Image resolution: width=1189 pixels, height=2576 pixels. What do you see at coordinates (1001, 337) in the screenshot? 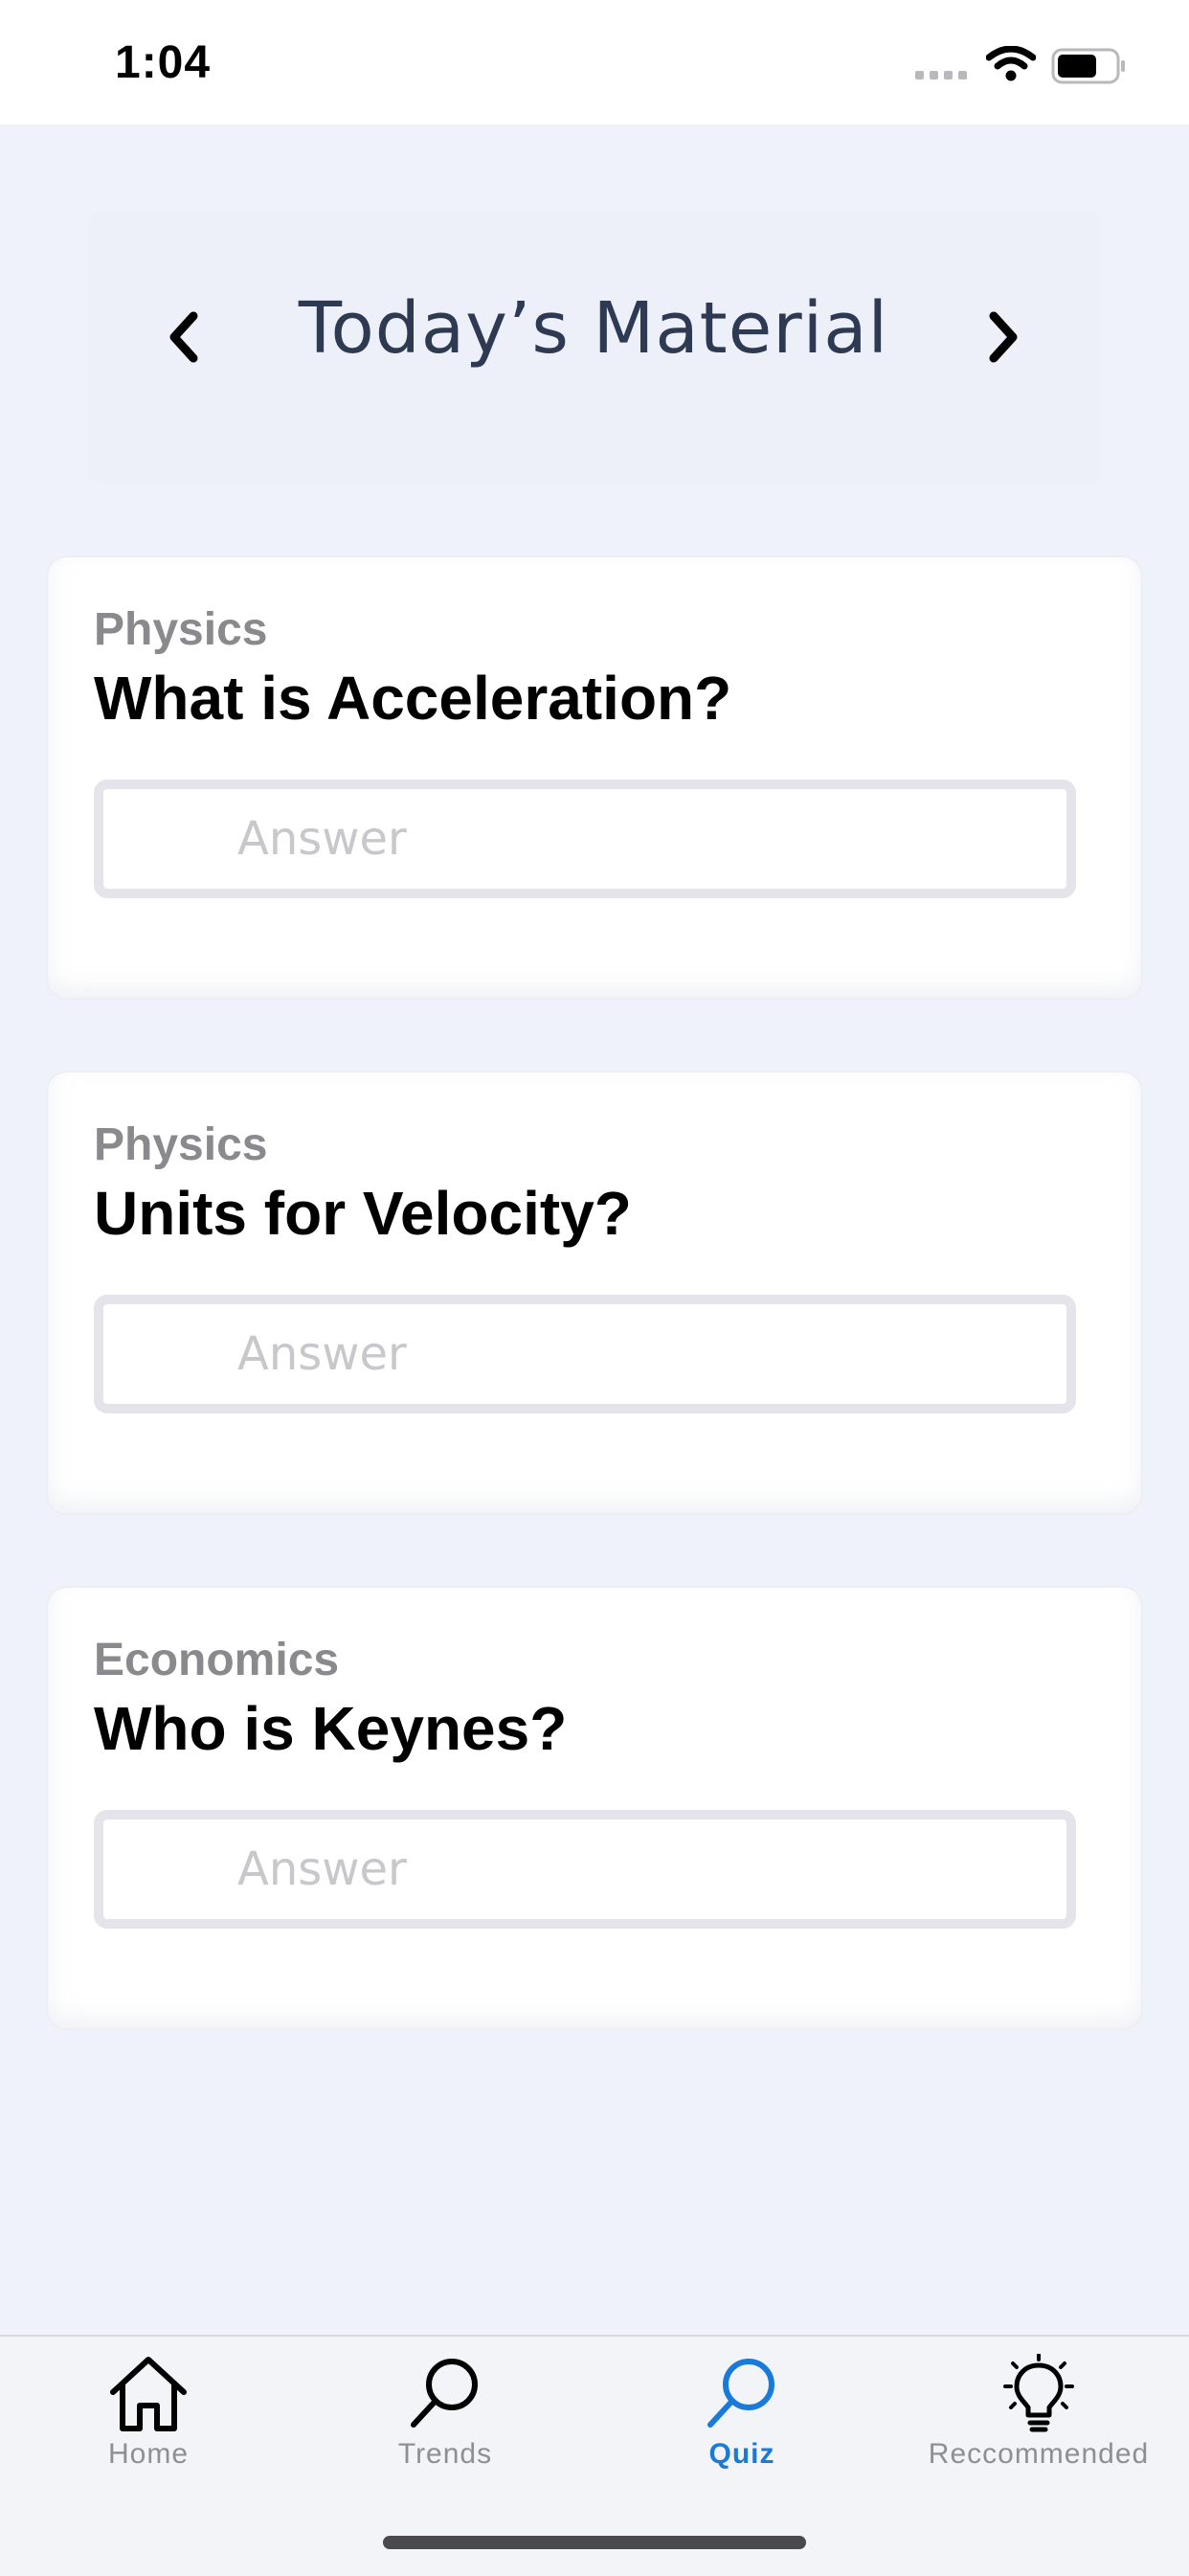
I see `chevron-right-icon` at bounding box center [1001, 337].